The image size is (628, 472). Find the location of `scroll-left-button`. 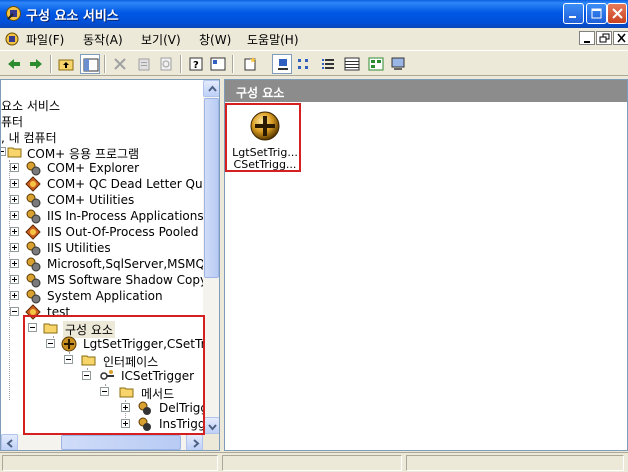

scroll-left-button is located at coordinates (9, 442).